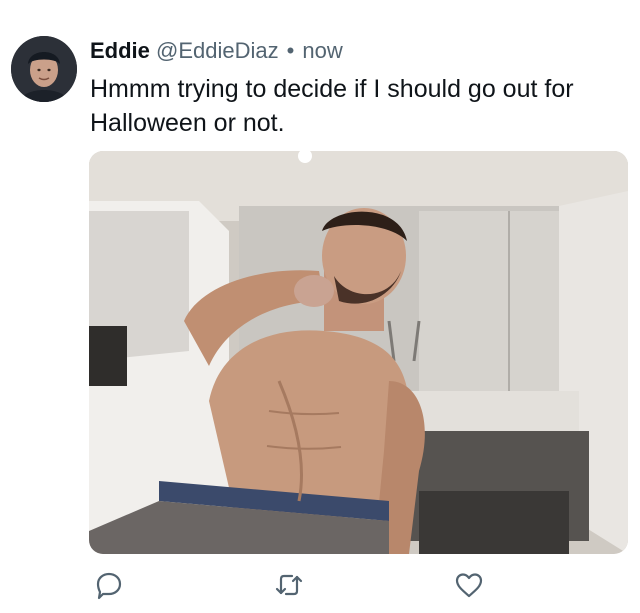  Describe the element at coordinates (322, 50) in the screenshot. I see `timestamp: now` at that location.